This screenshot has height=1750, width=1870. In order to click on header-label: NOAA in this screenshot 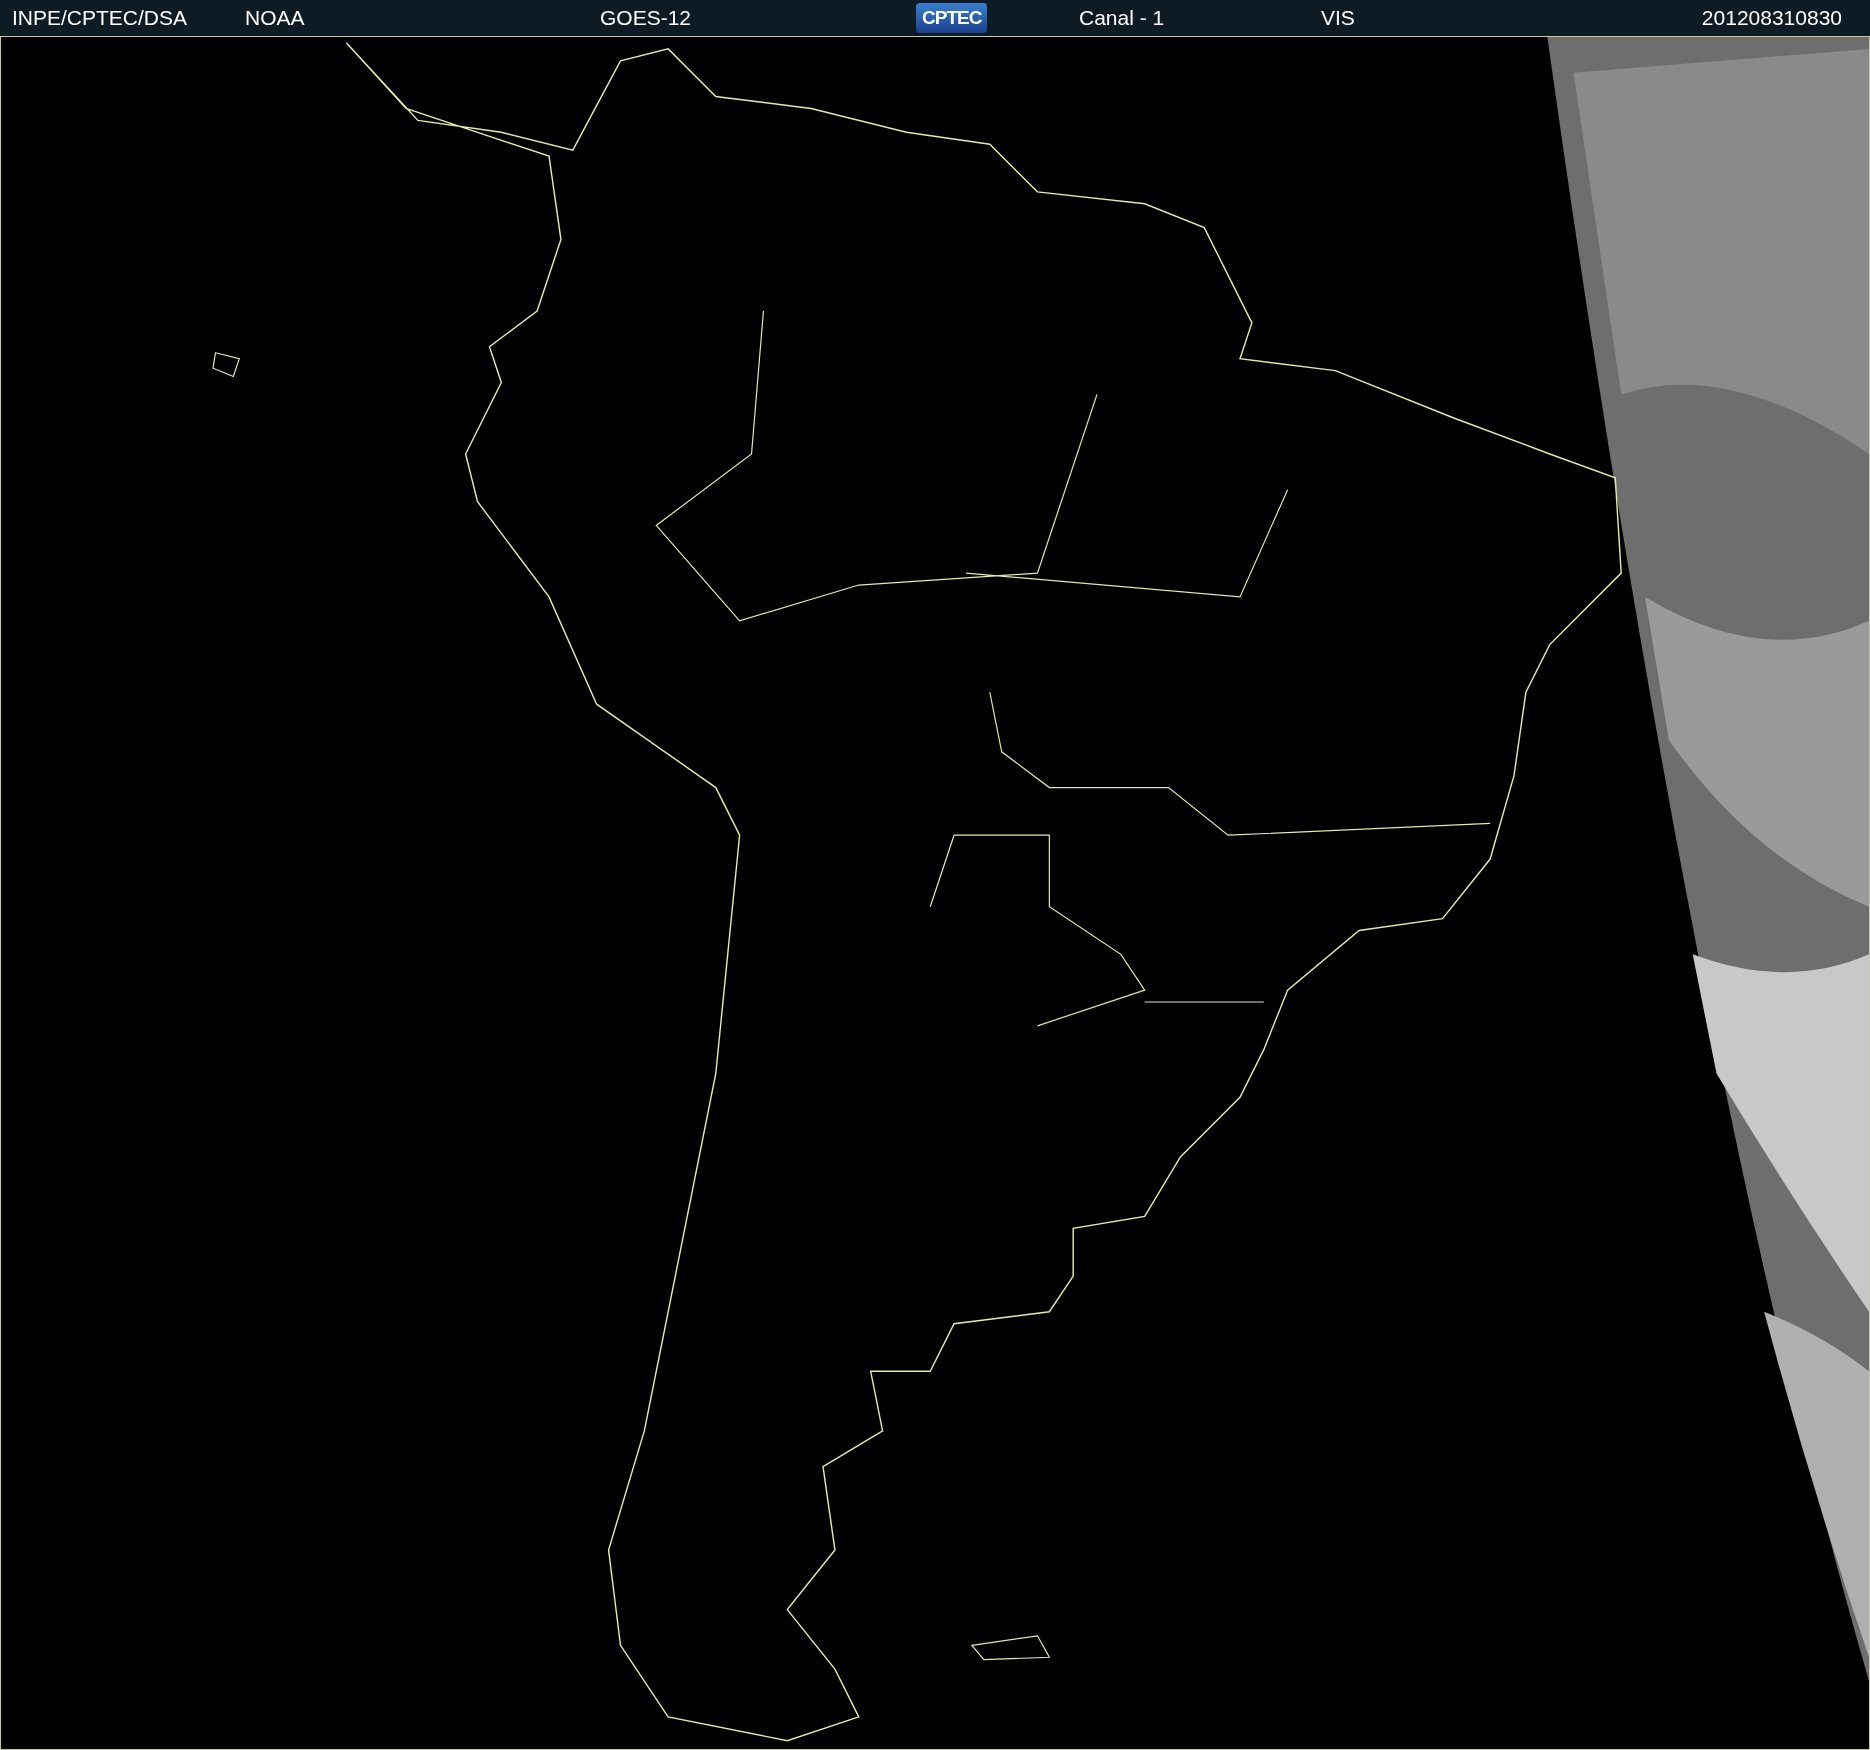, I will do `click(275, 18)`.